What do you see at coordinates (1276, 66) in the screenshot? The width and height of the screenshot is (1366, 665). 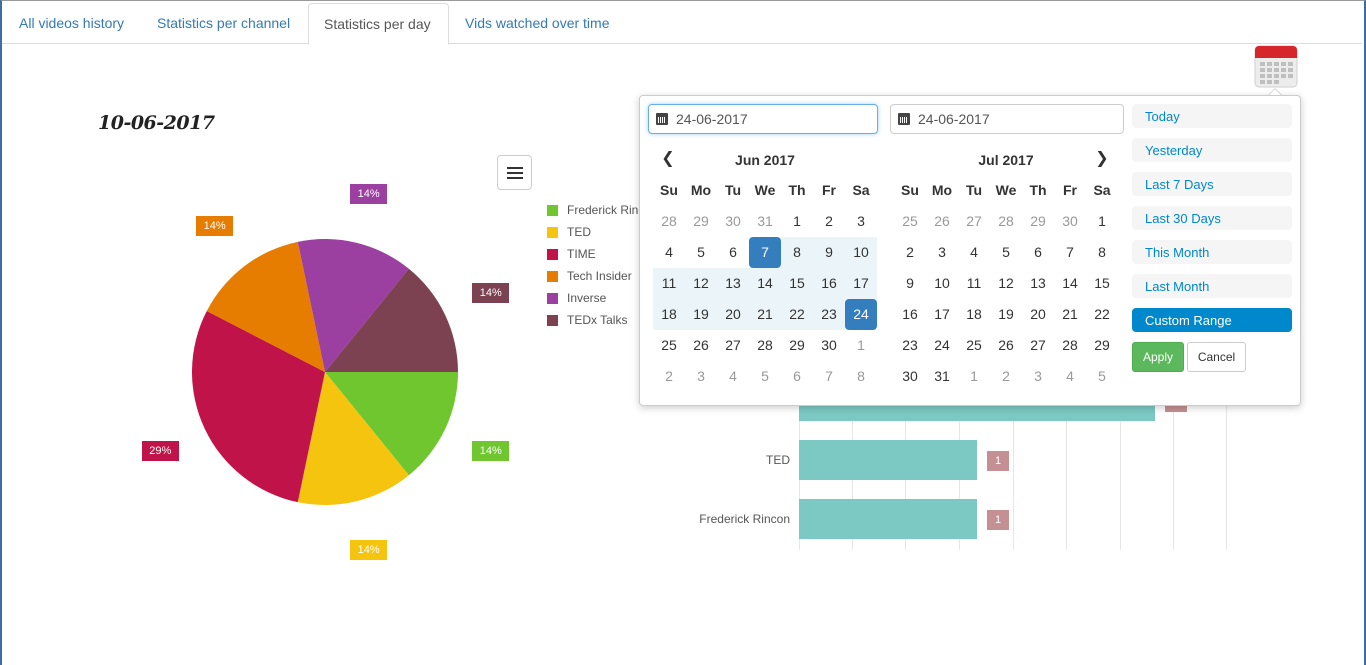 I see `calendar-icon` at bounding box center [1276, 66].